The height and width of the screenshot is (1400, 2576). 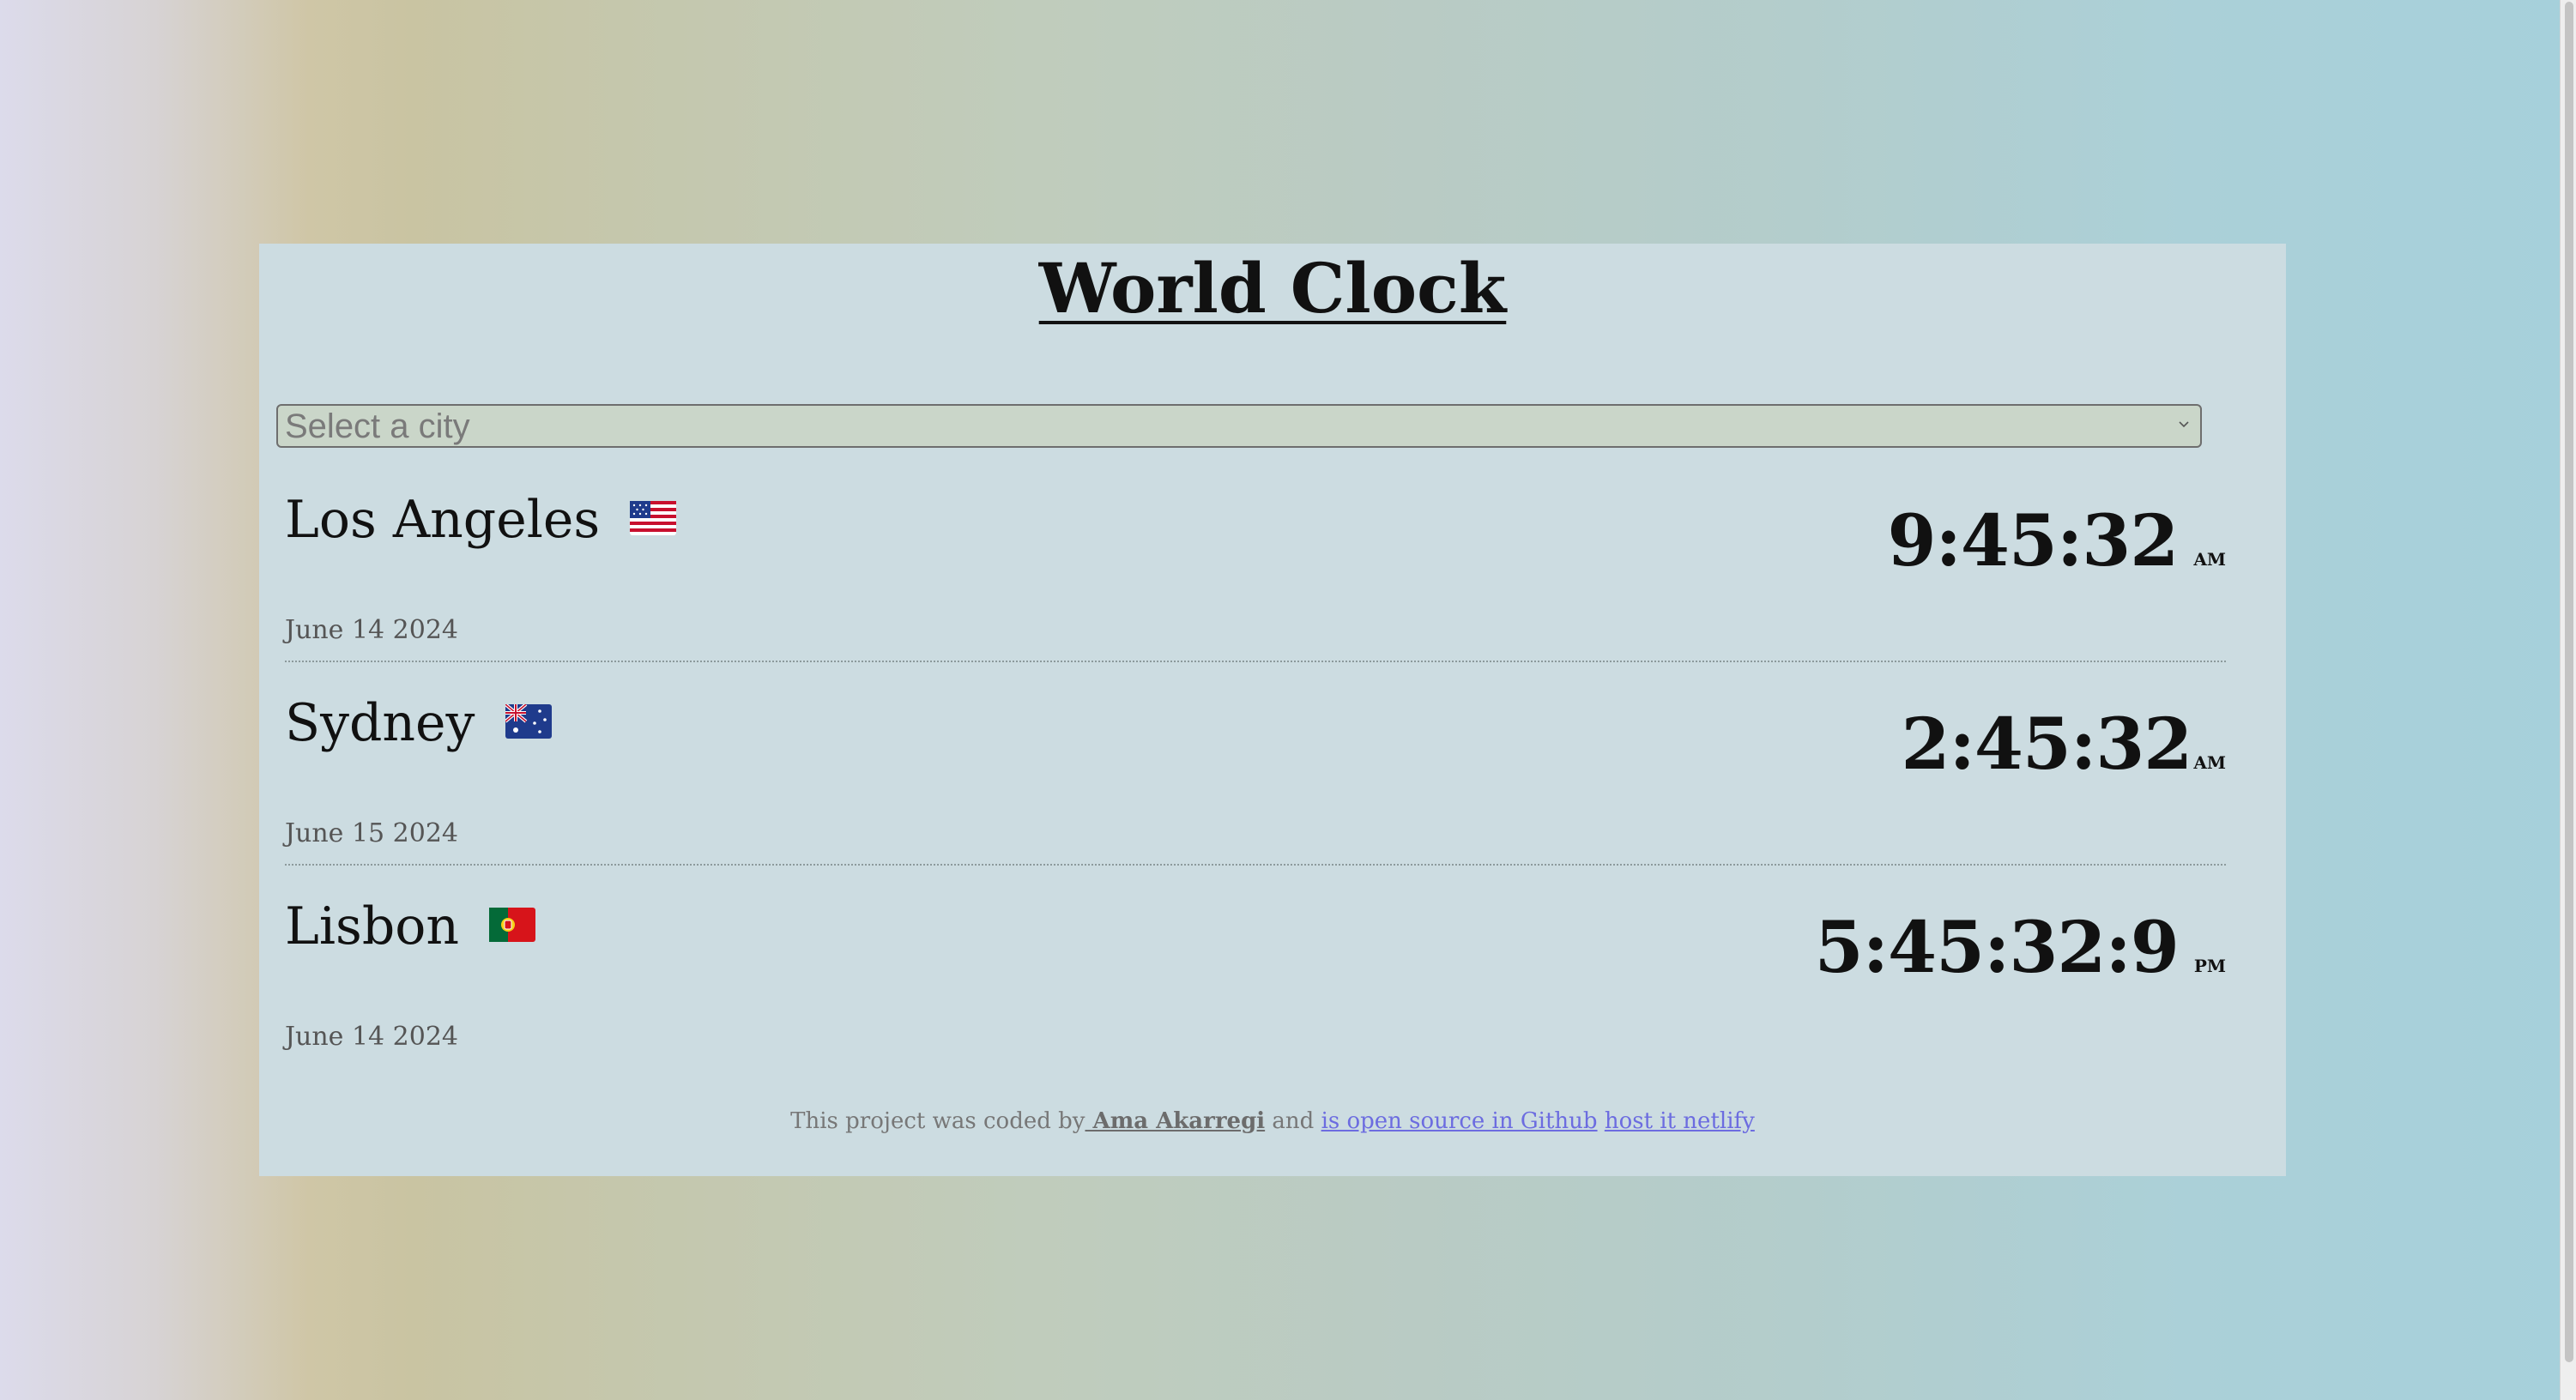 I want to click on au-flag-icon, so click(x=528, y=721).